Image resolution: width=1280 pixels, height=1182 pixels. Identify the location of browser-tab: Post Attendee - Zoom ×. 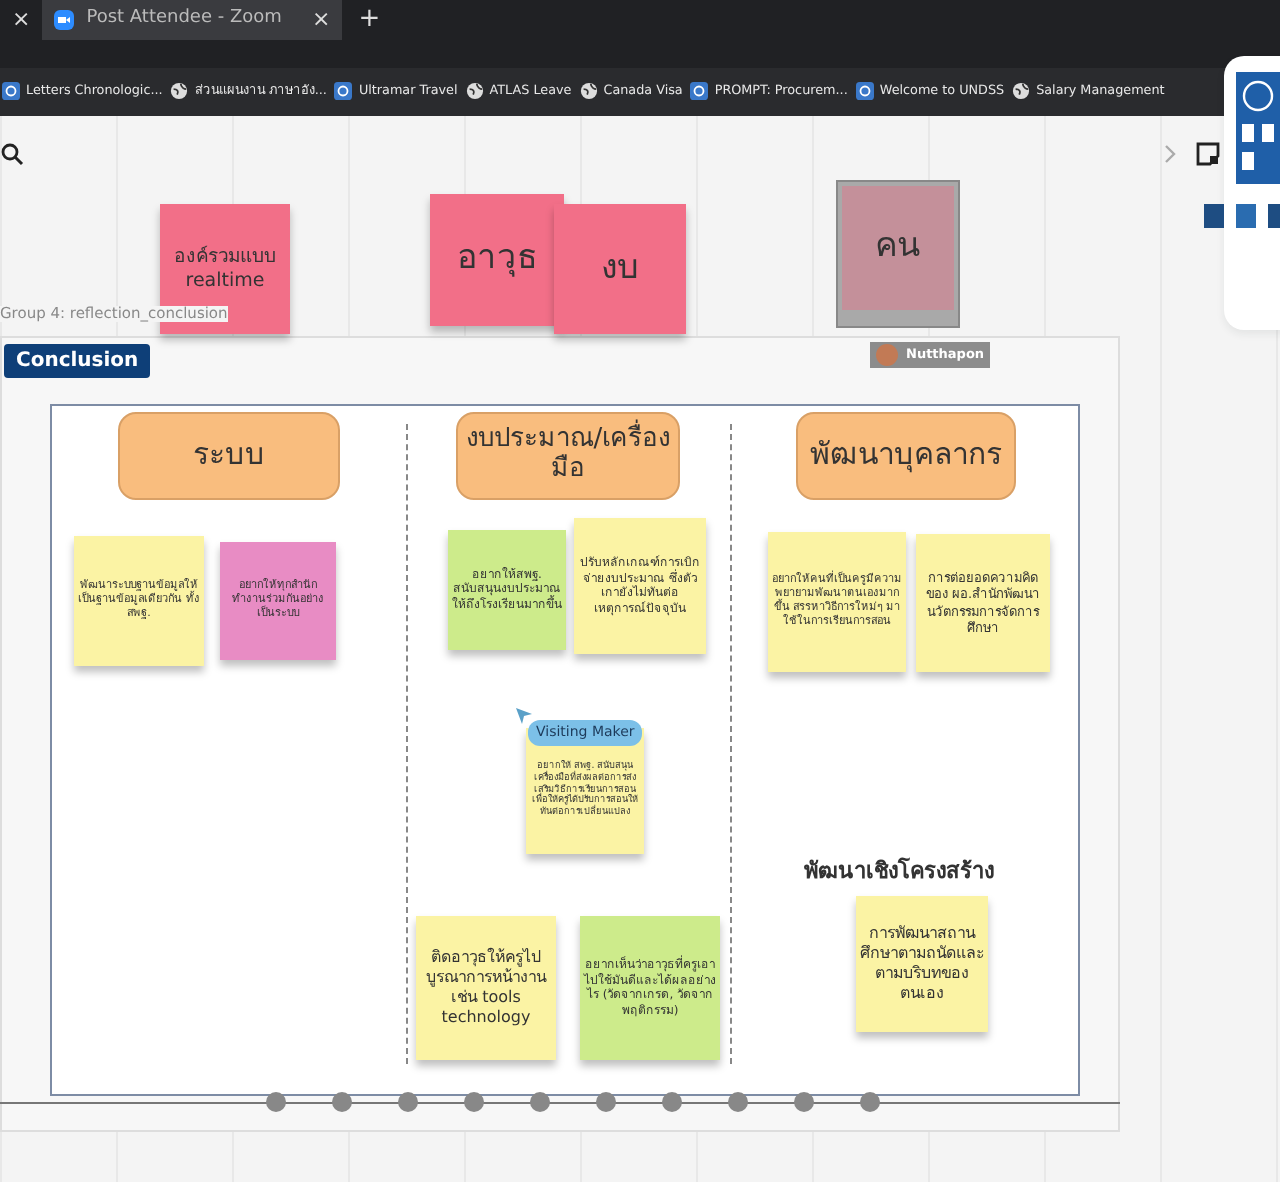
(192, 20).